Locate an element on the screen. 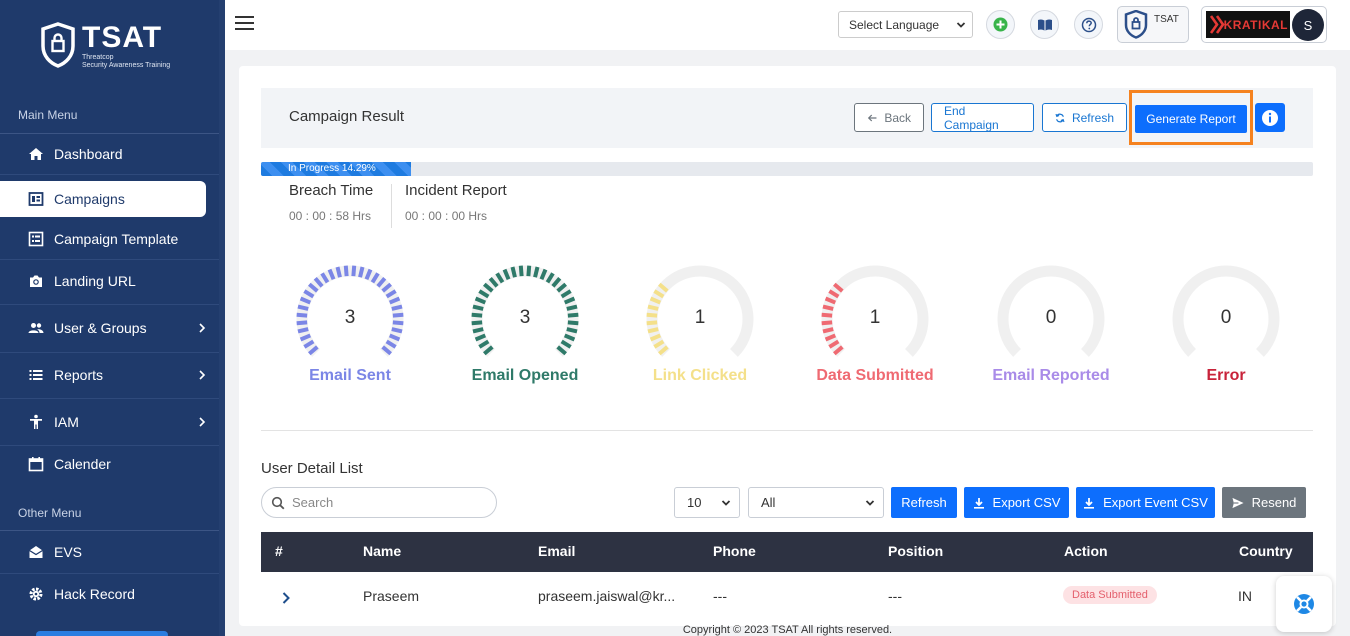  sidebar-item-label: Landing URL is located at coordinates (95, 281).